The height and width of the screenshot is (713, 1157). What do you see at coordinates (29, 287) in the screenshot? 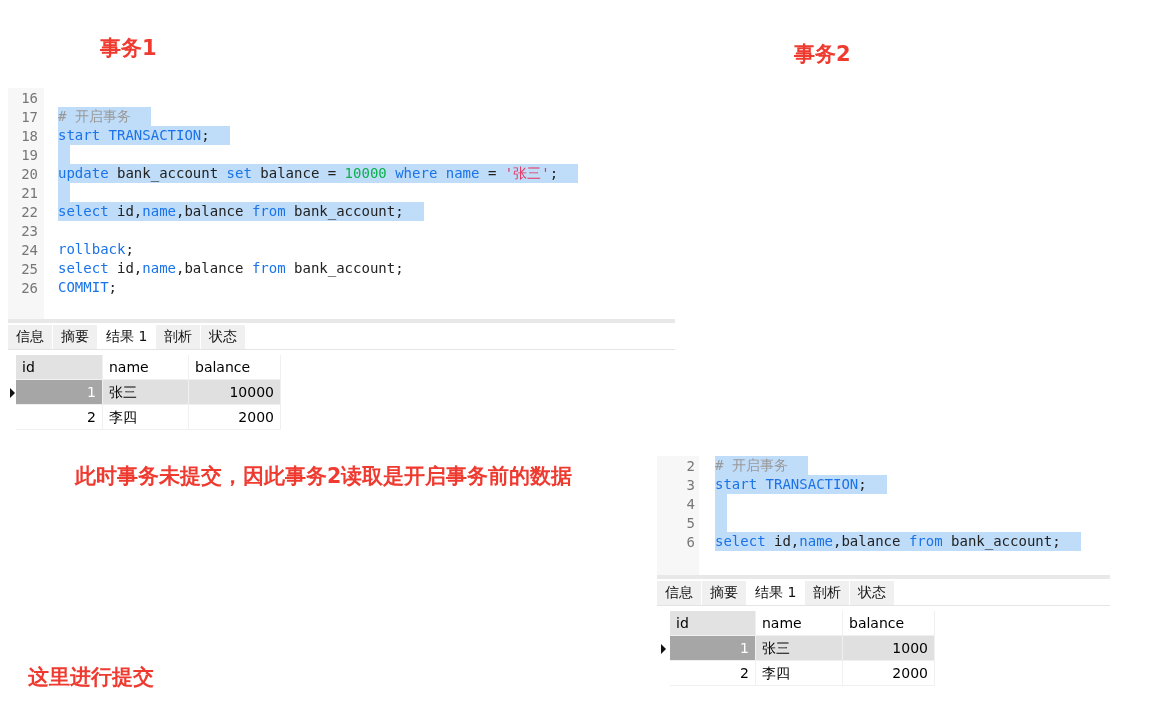
I see `line-number: 26` at bounding box center [29, 287].